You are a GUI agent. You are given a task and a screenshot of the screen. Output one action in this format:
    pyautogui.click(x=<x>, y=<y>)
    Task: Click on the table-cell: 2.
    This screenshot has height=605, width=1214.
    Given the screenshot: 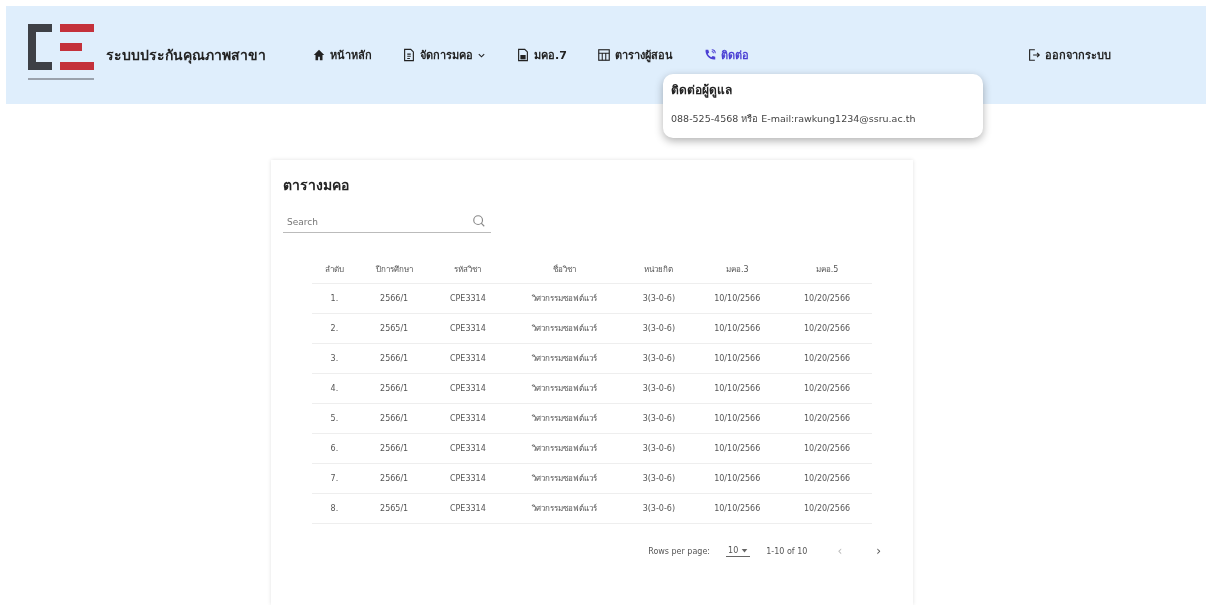 What is the action you would take?
    pyautogui.click(x=334, y=328)
    